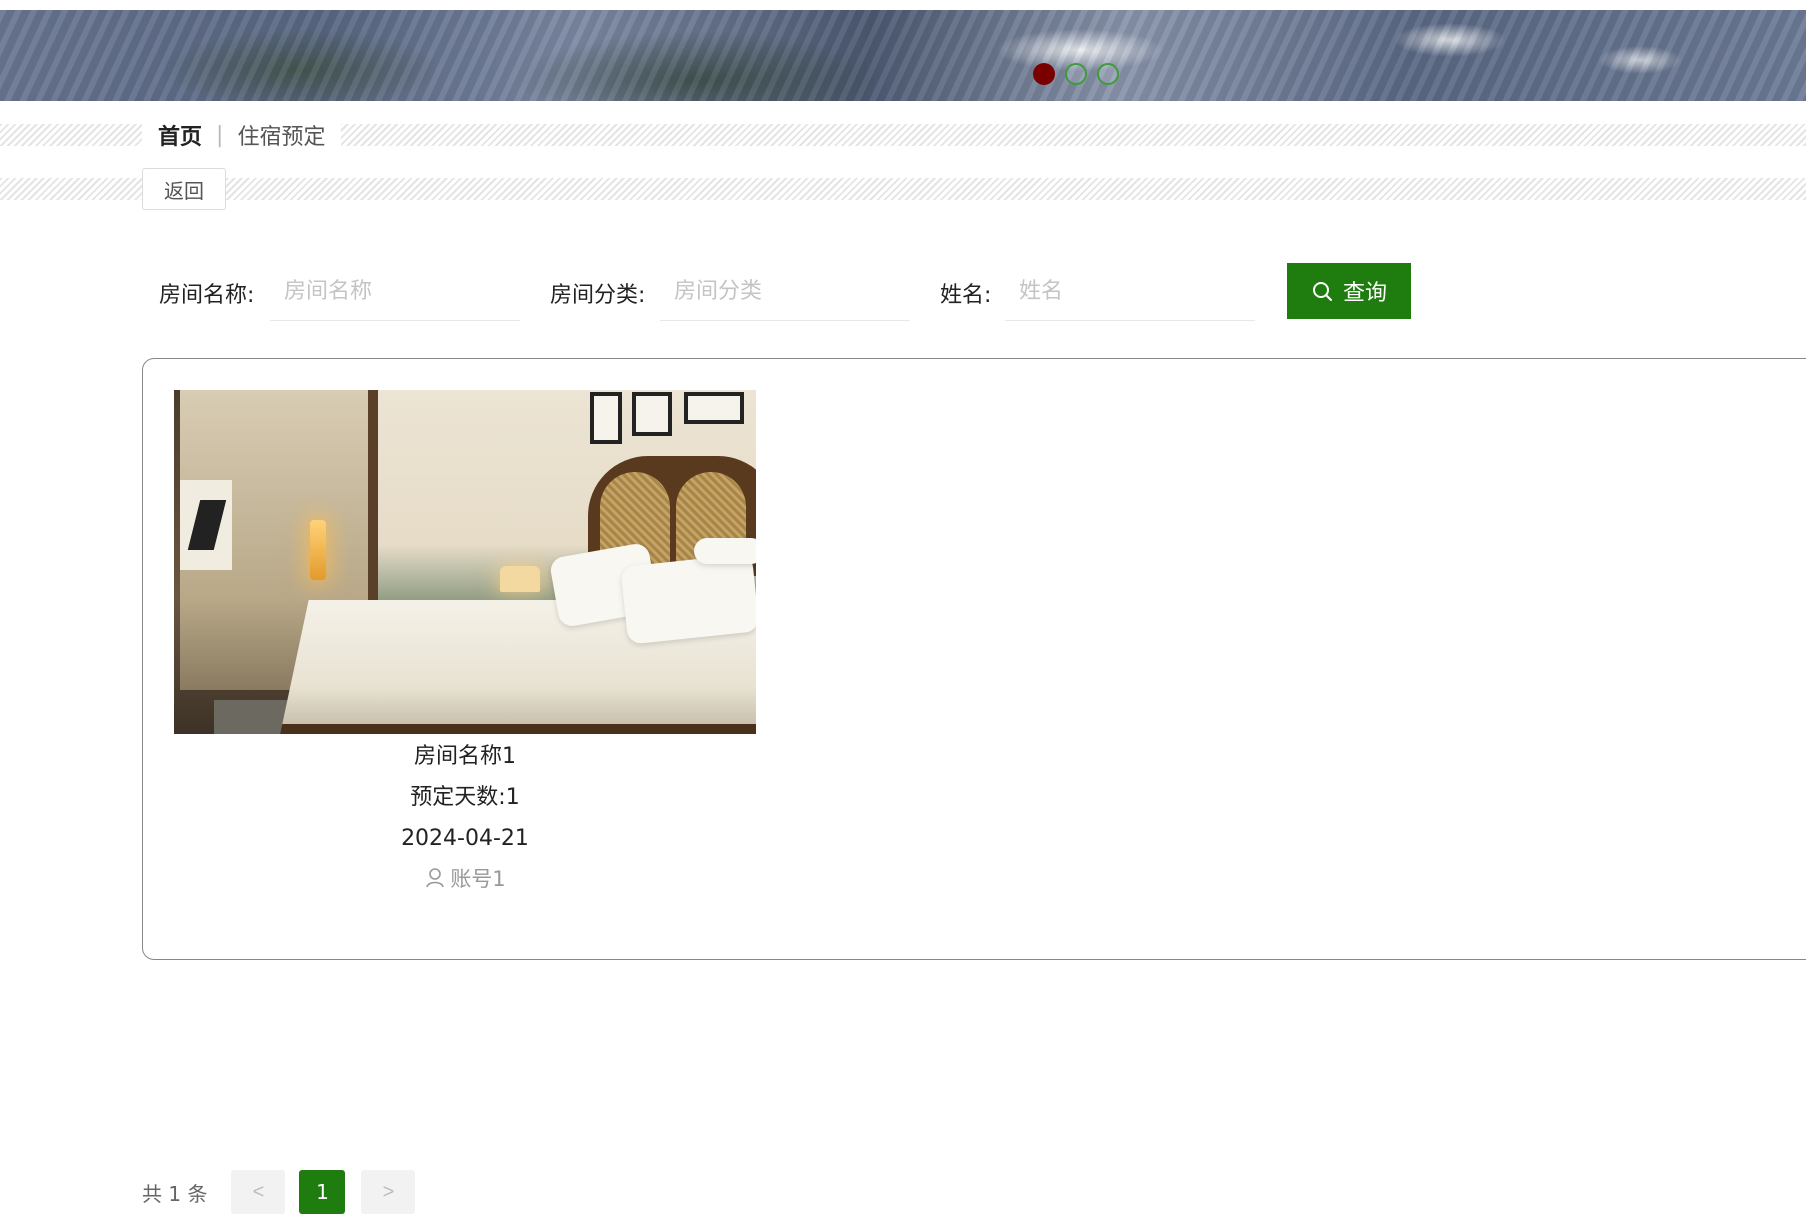  What do you see at coordinates (478, 879) in the screenshot?
I see `account-name: 账号1` at bounding box center [478, 879].